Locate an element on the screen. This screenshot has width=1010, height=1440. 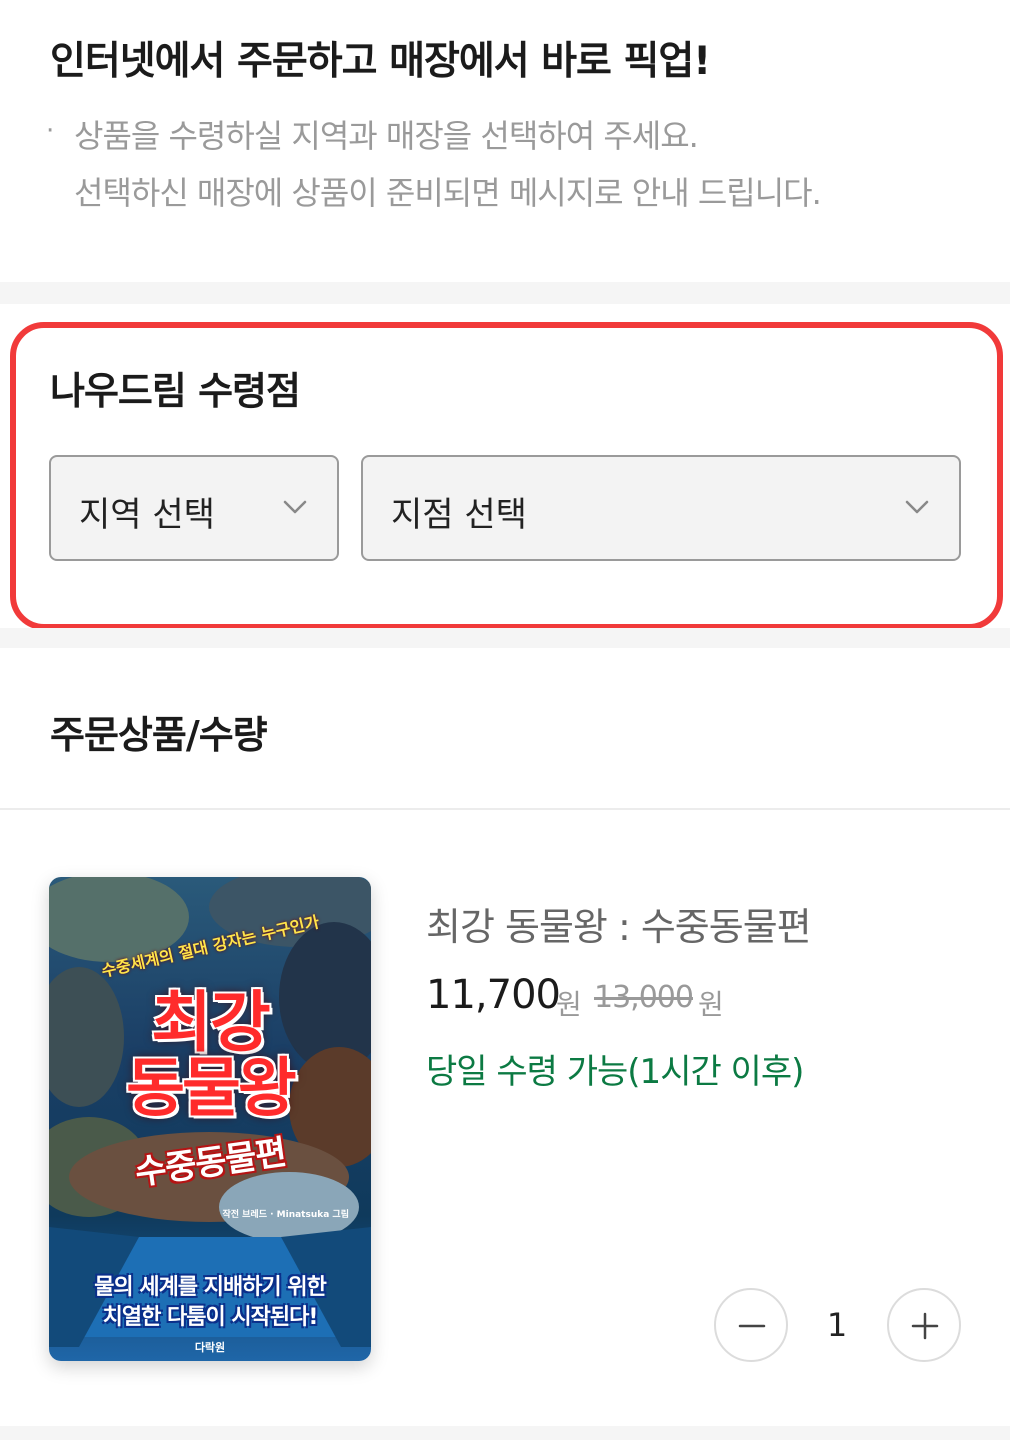
branch-select-label: 지점 선택 is located at coordinates (459, 515).